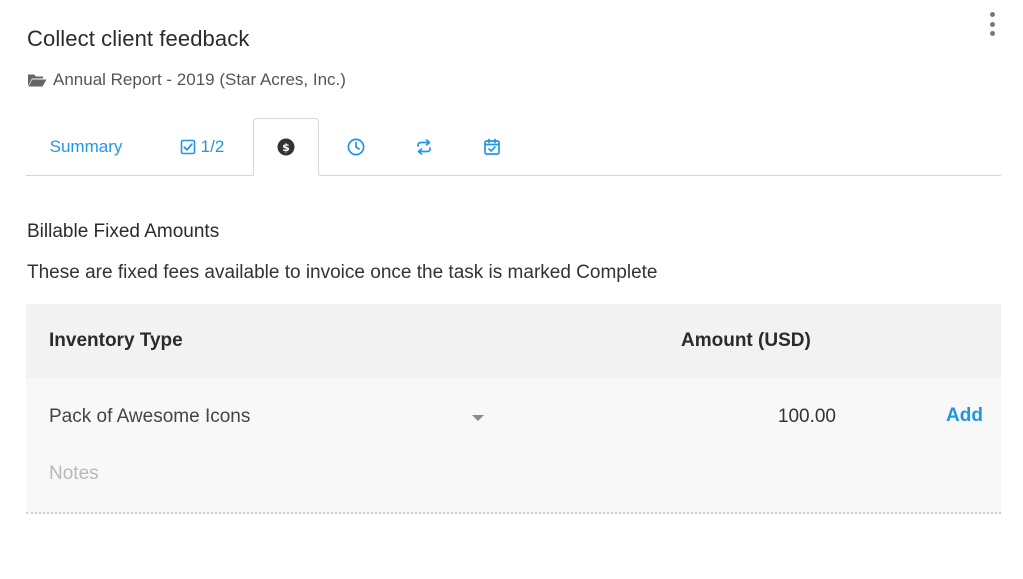 The height and width of the screenshot is (579, 1023). What do you see at coordinates (513, 341) in the screenshot?
I see `table-header: Inventory Type Amount (USD)` at bounding box center [513, 341].